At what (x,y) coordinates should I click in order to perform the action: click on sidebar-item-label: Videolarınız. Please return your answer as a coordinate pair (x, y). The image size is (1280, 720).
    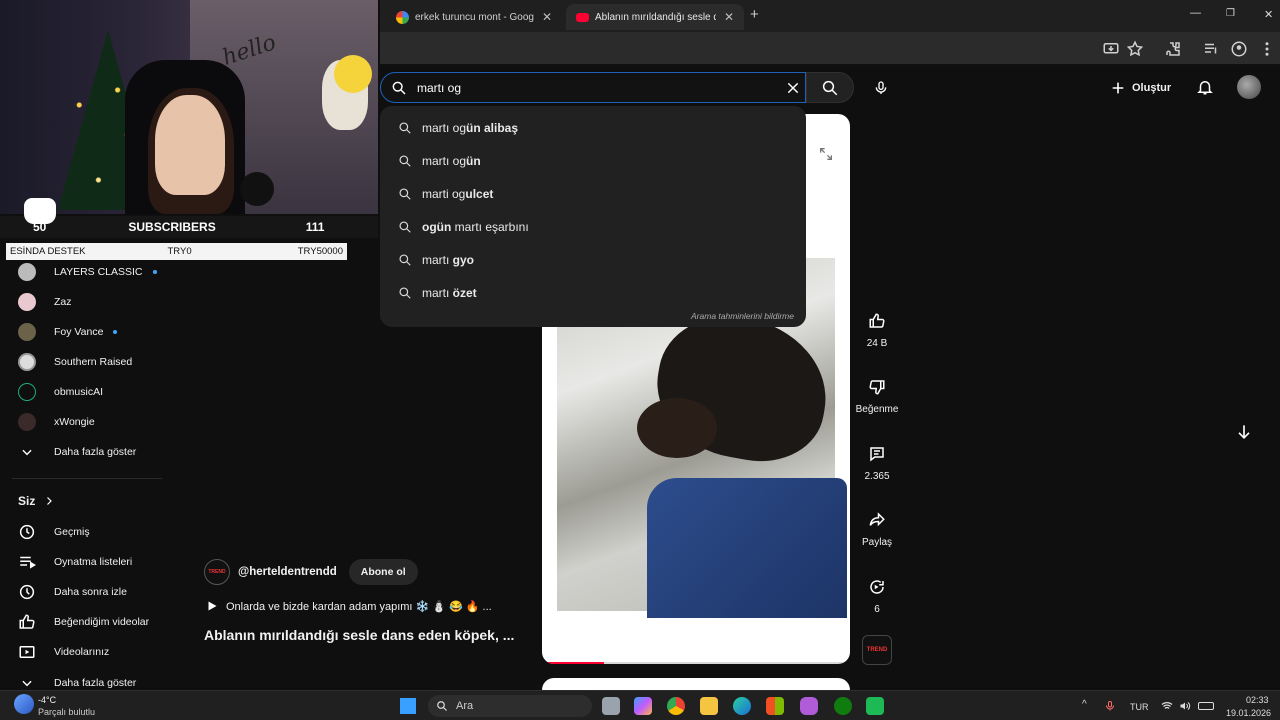
    Looking at the image, I should click on (82, 652).